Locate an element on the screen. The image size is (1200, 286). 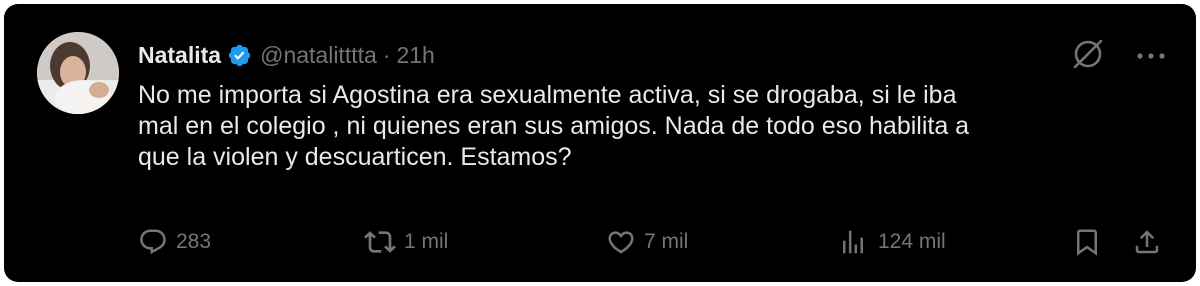
share-icon is located at coordinates (1147, 242).